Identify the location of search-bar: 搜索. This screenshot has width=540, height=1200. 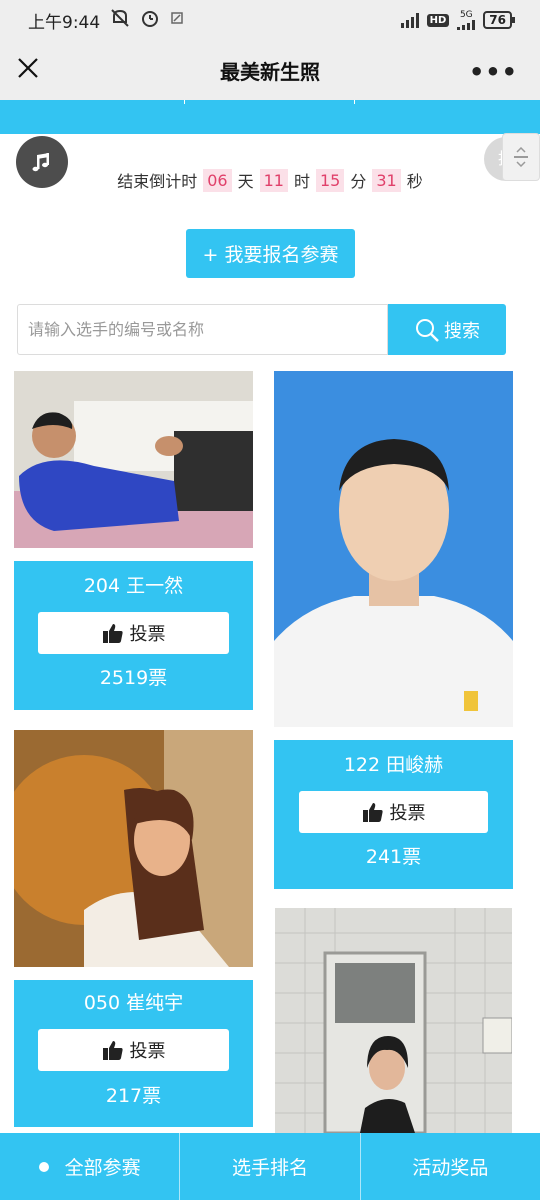
(261, 329).